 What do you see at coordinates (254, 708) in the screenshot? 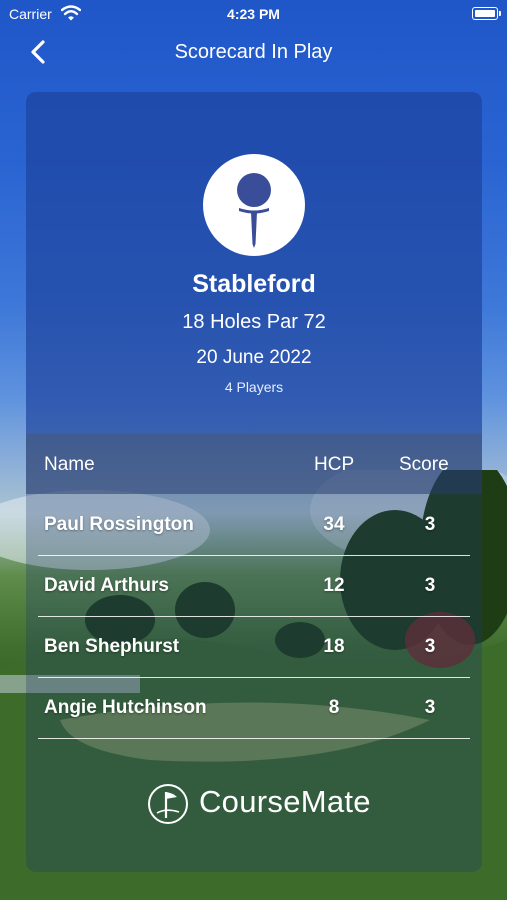
I see `table-row: Angie Hutchinson 8 3` at bounding box center [254, 708].